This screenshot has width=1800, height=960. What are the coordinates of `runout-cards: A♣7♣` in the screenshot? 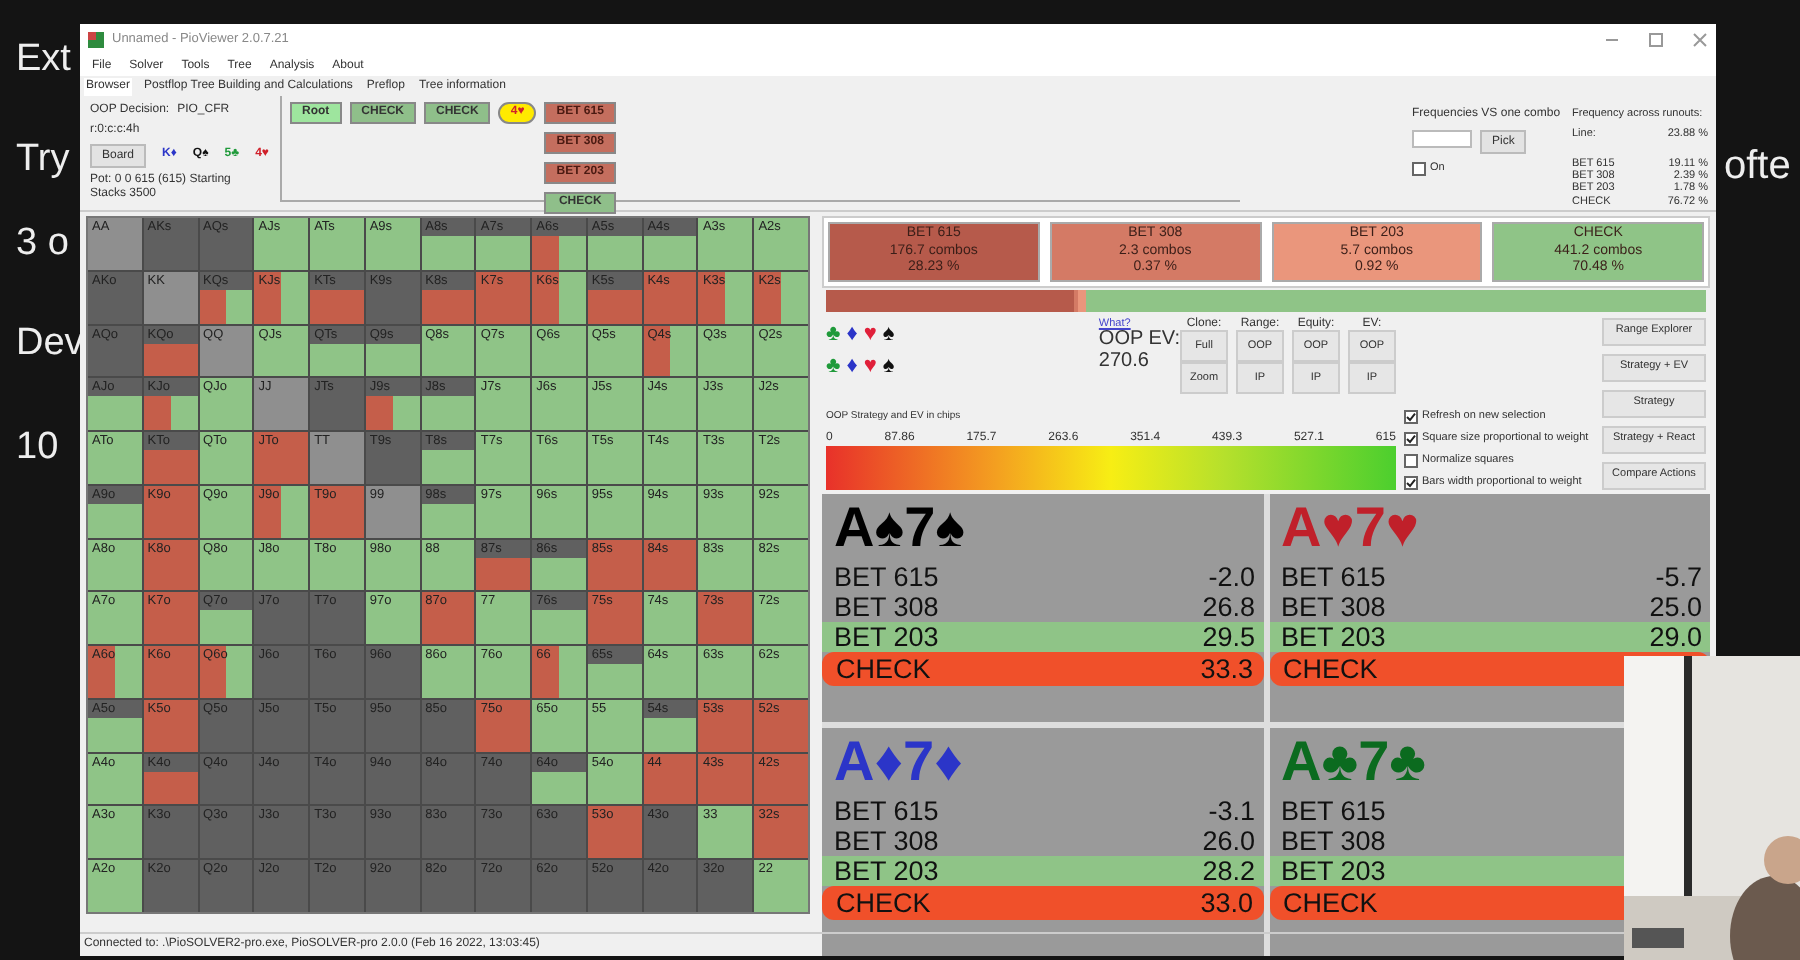 It's located at (1354, 761).